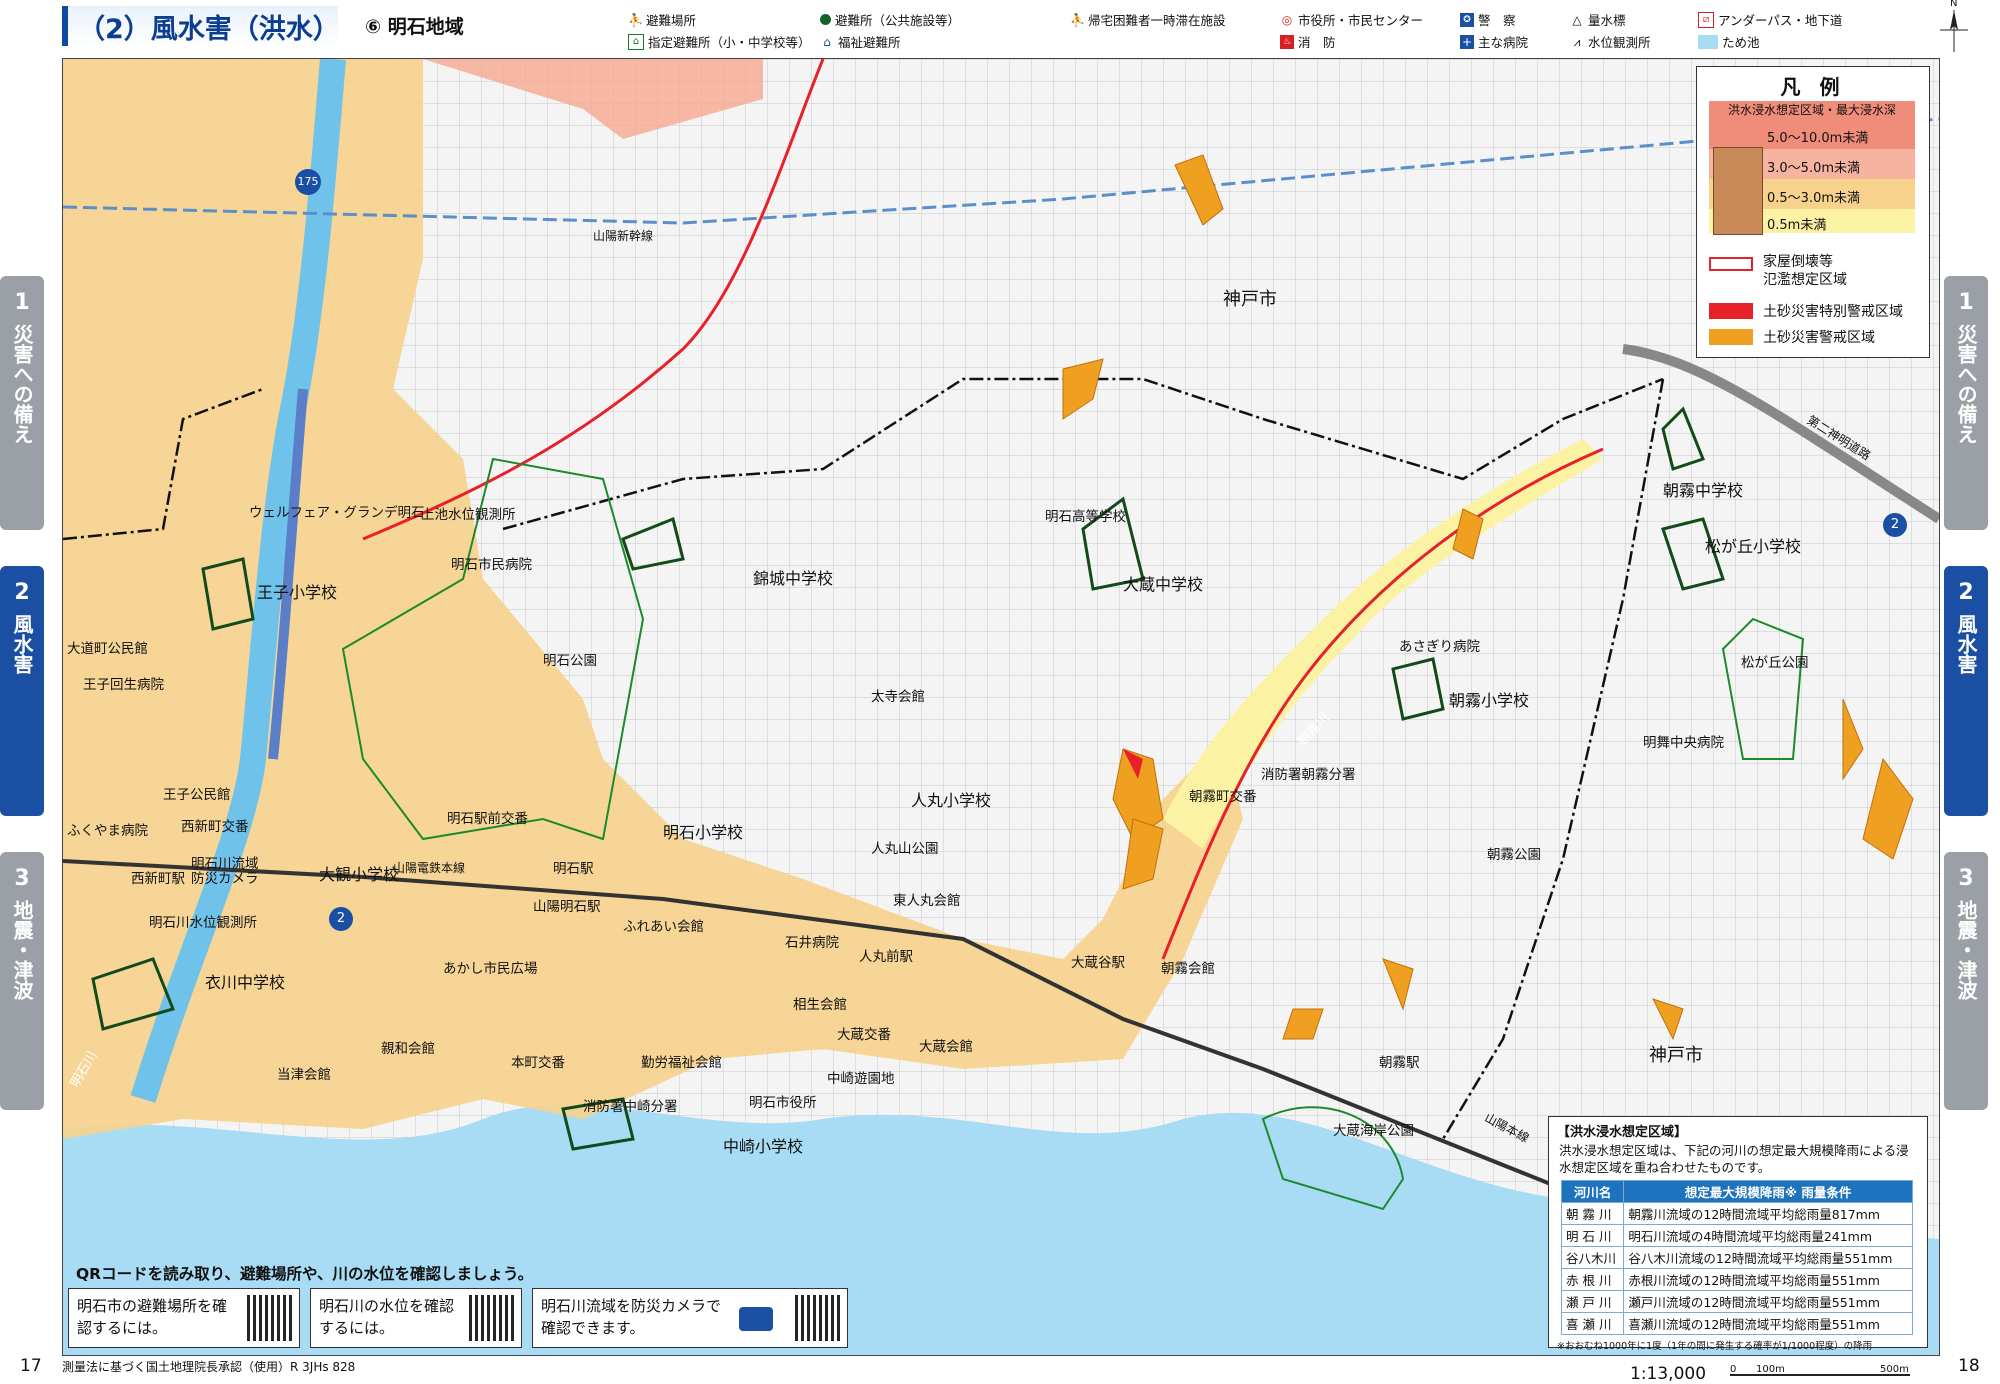 This screenshot has width=2000, height=1384. What do you see at coordinates (1731, 264) in the screenshot?
I see `collapse-zone-swatch` at bounding box center [1731, 264].